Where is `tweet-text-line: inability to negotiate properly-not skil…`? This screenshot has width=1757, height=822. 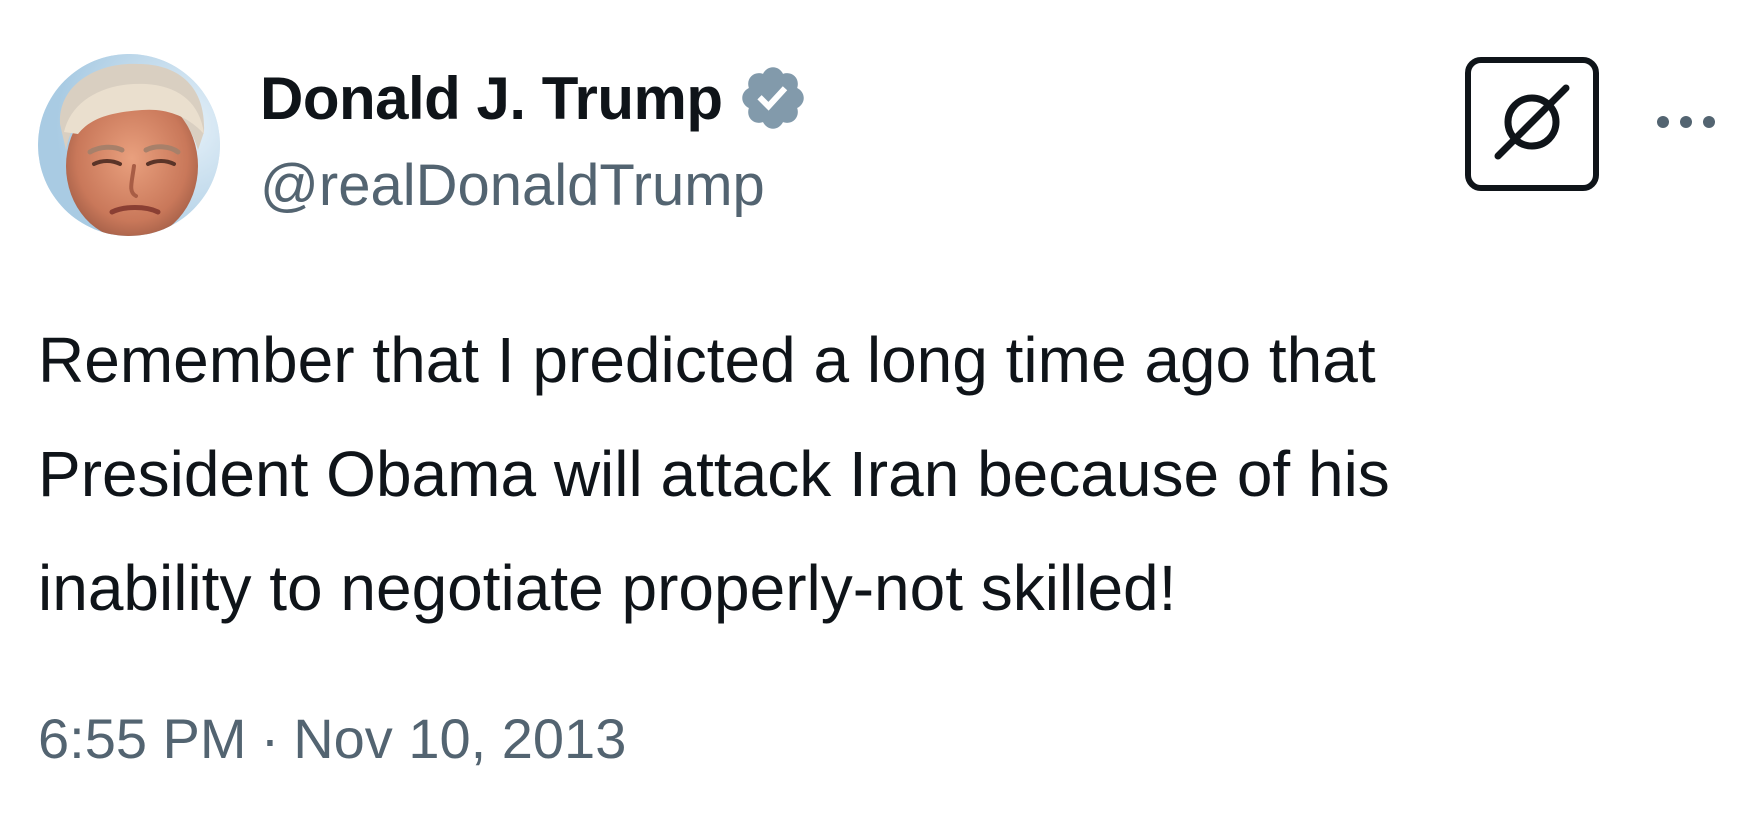 tweet-text-line: inability to negotiate properly-not skil… is located at coordinates (607, 588).